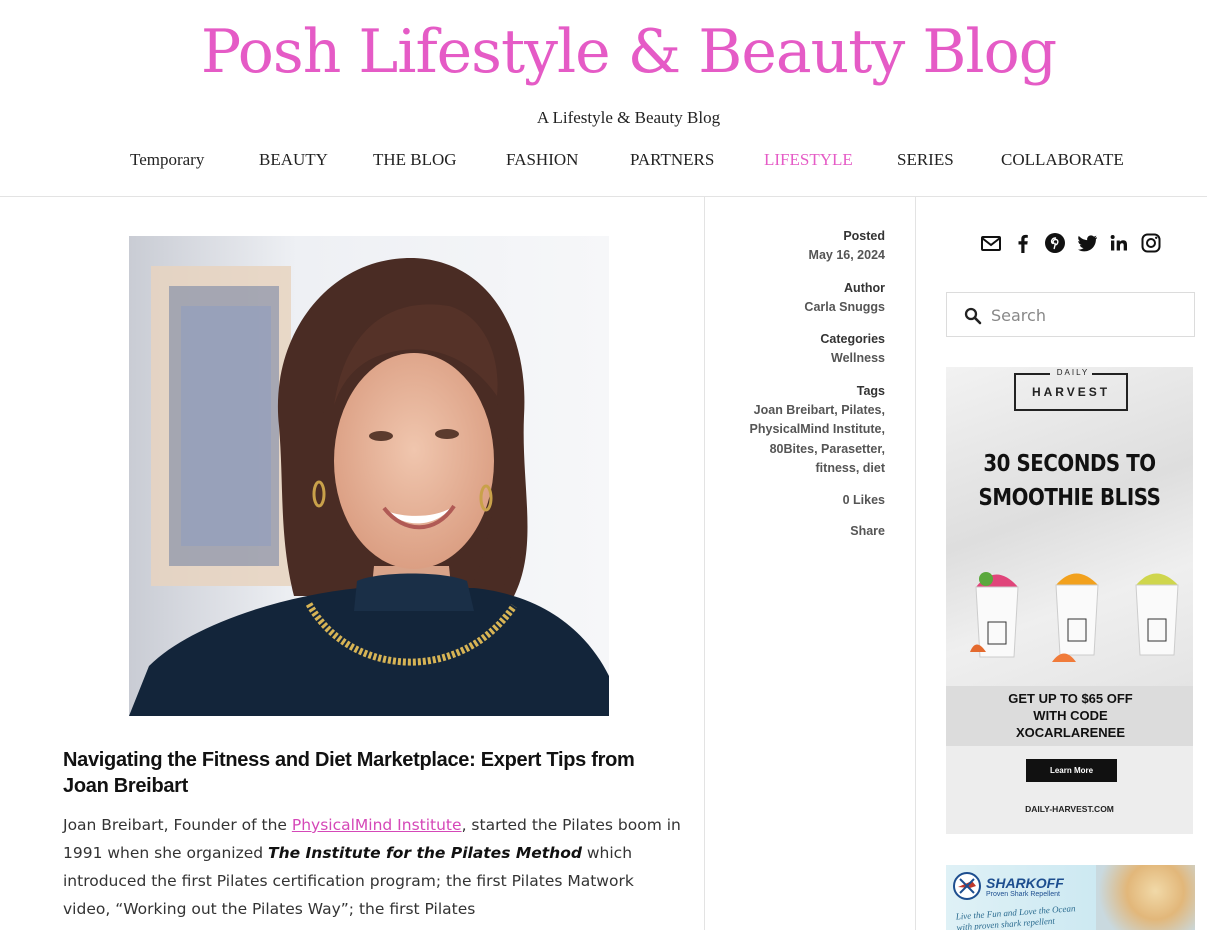 Image resolution: width=1207 pixels, height=930 pixels. Describe the element at coordinates (1145, 897) in the screenshot. I see `ad-photo` at that location.